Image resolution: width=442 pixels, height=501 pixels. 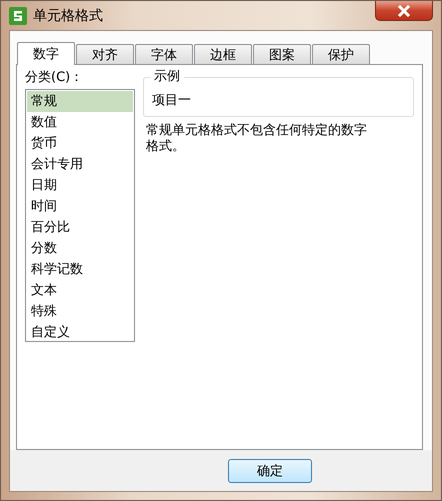 What do you see at coordinates (171, 100) in the screenshot?
I see `sample-value: 项目一` at bounding box center [171, 100].